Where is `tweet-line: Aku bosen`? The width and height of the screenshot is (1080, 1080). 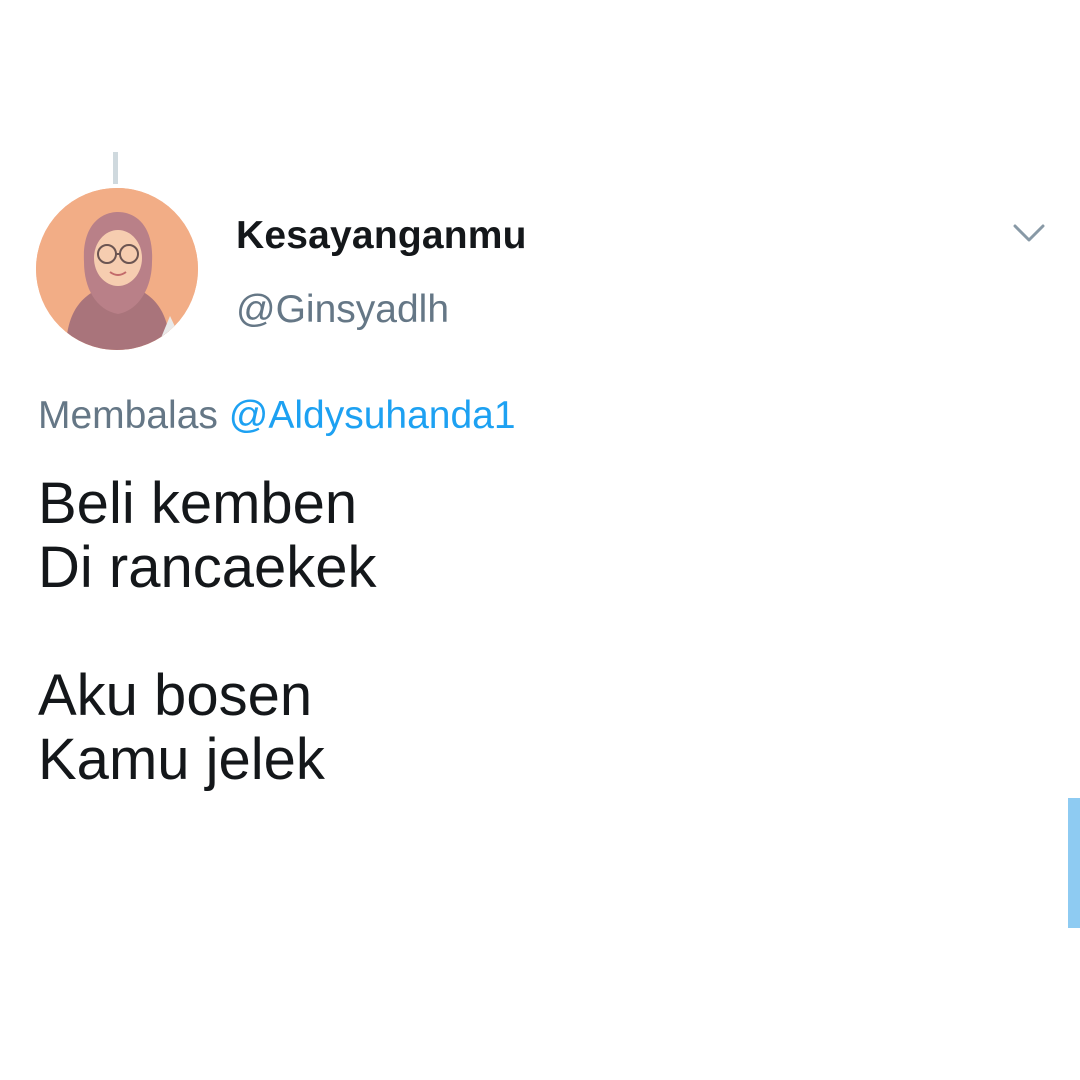 tweet-line: Aku bosen is located at coordinates (175, 695).